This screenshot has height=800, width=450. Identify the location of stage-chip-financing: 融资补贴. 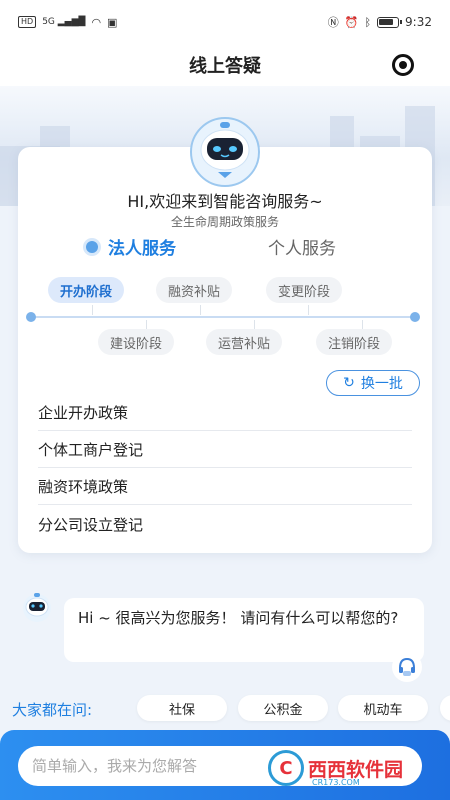
(194, 290).